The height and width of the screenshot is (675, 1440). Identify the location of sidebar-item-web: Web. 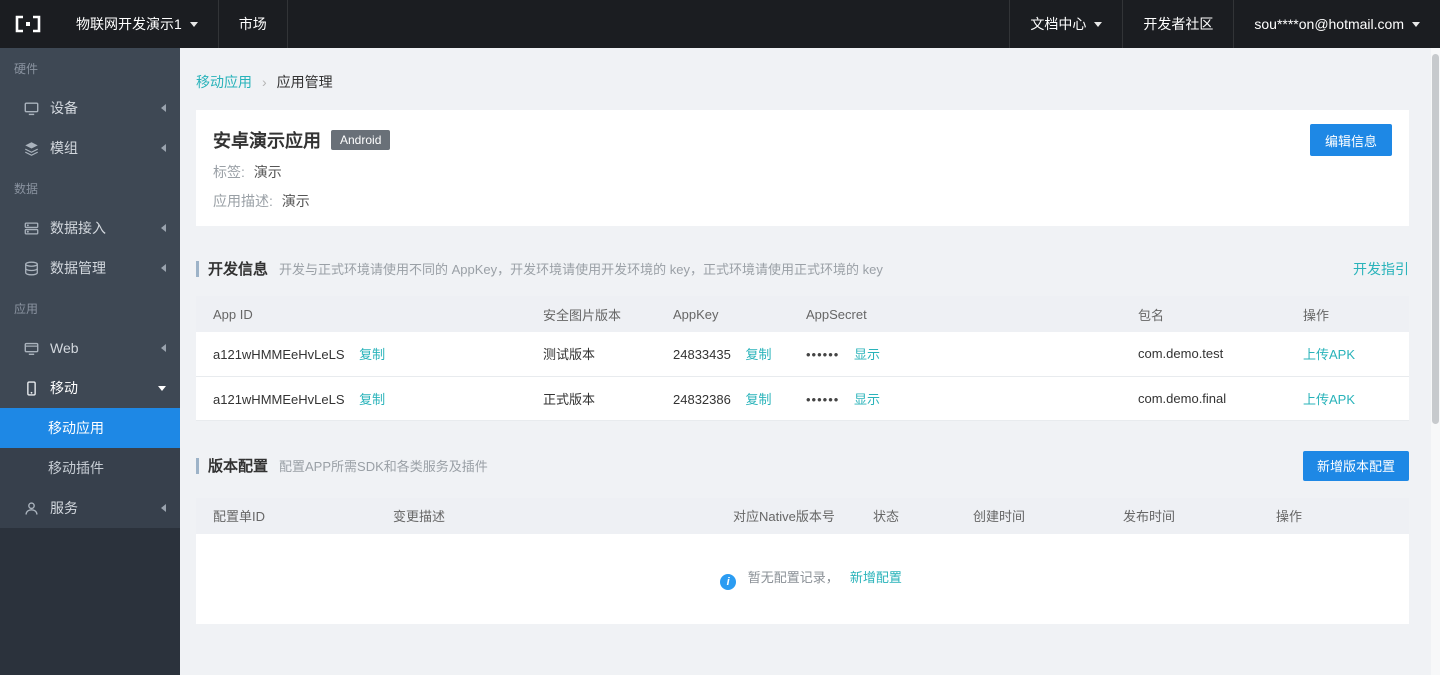
(90, 348).